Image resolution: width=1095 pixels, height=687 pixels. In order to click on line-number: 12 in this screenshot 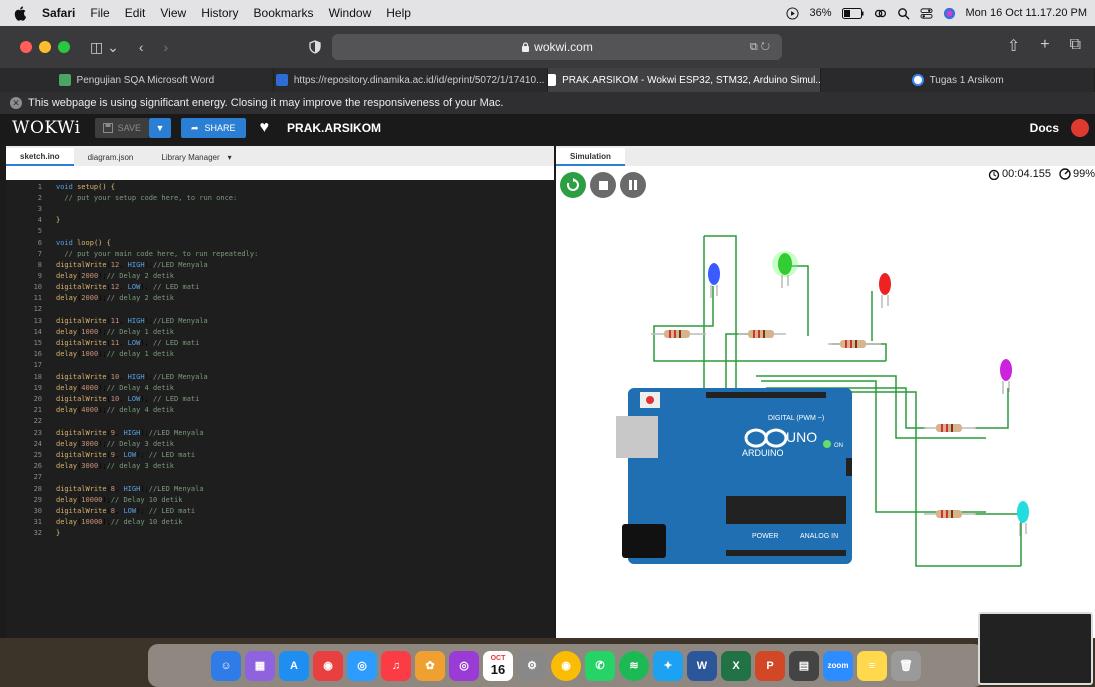, I will do `click(37, 309)`.